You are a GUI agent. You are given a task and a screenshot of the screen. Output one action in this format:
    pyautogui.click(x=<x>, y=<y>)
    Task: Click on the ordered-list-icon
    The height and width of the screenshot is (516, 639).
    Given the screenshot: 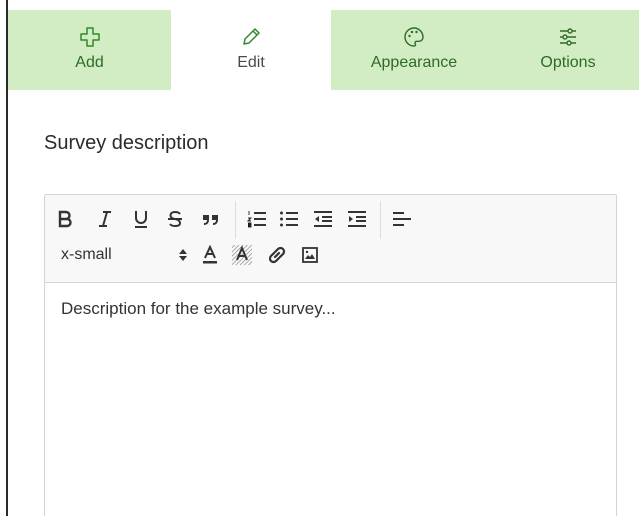 What is the action you would take?
    pyautogui.click(x=256, y=219)
    